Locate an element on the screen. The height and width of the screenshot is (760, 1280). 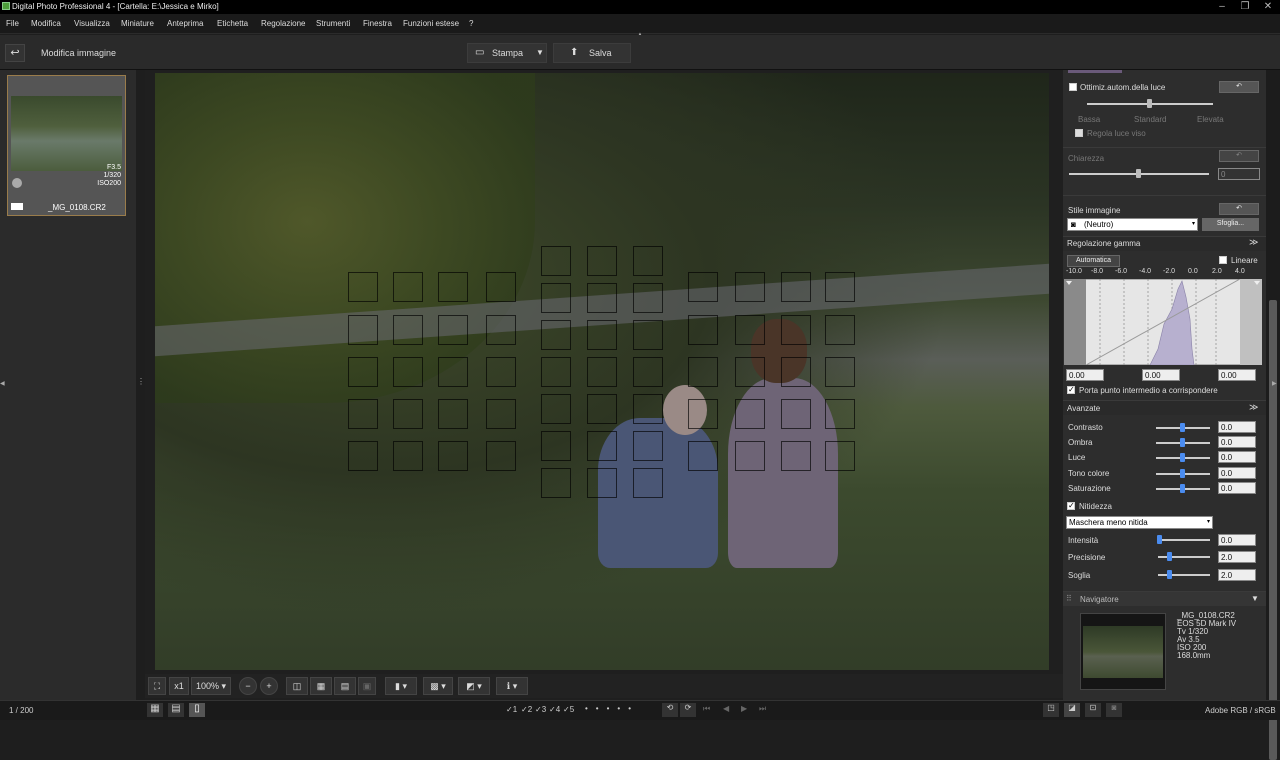
picture-style-select: ◙ (Neutro) ▾ is located at coordinates (1132, 224).